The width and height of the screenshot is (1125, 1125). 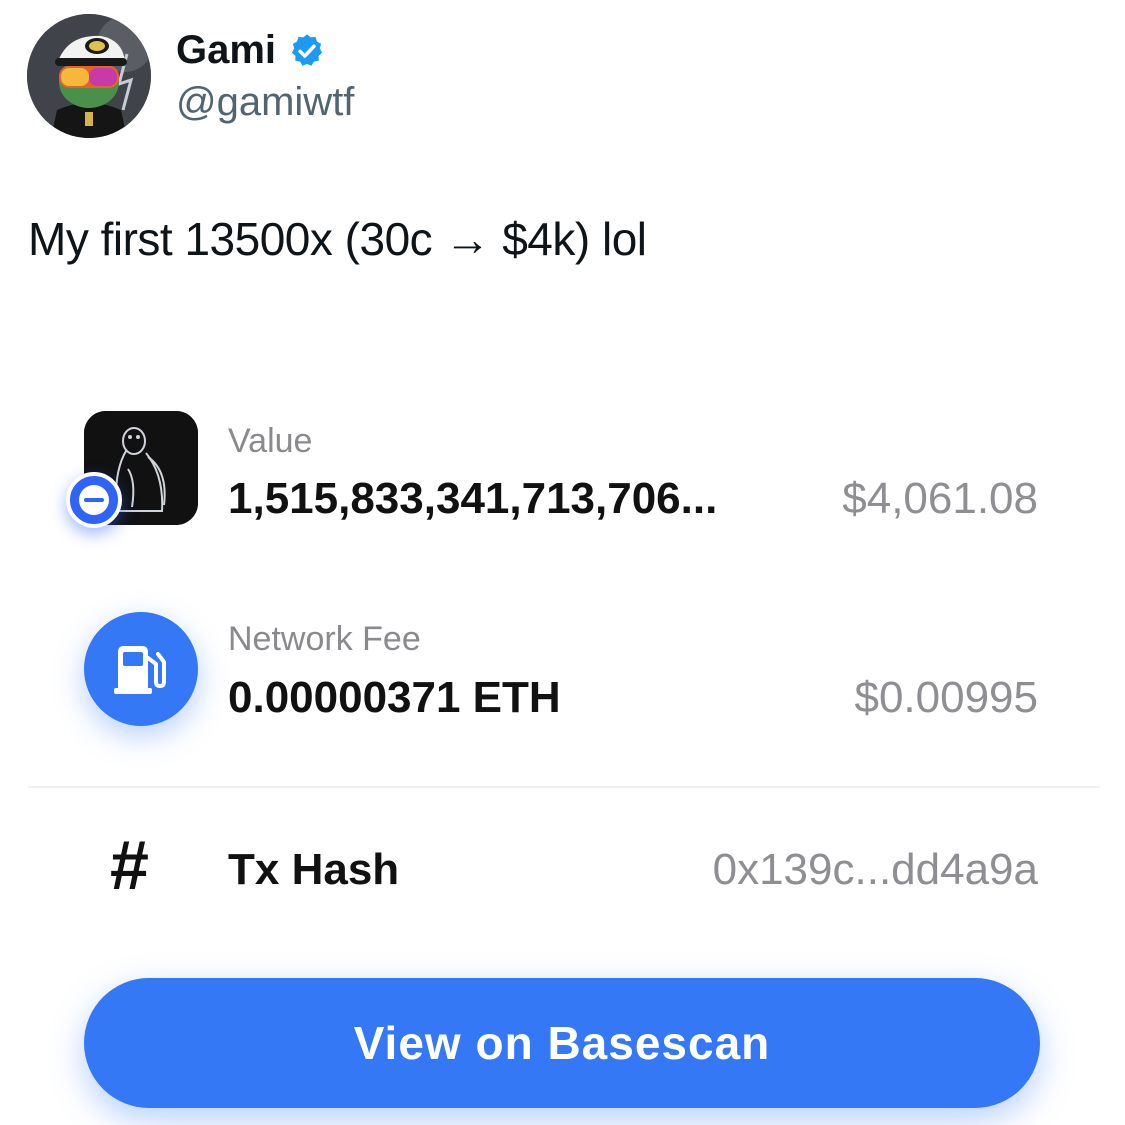 I want to click on view-on-basescan-button: View on Basescan, so click(x=562, y=1043).